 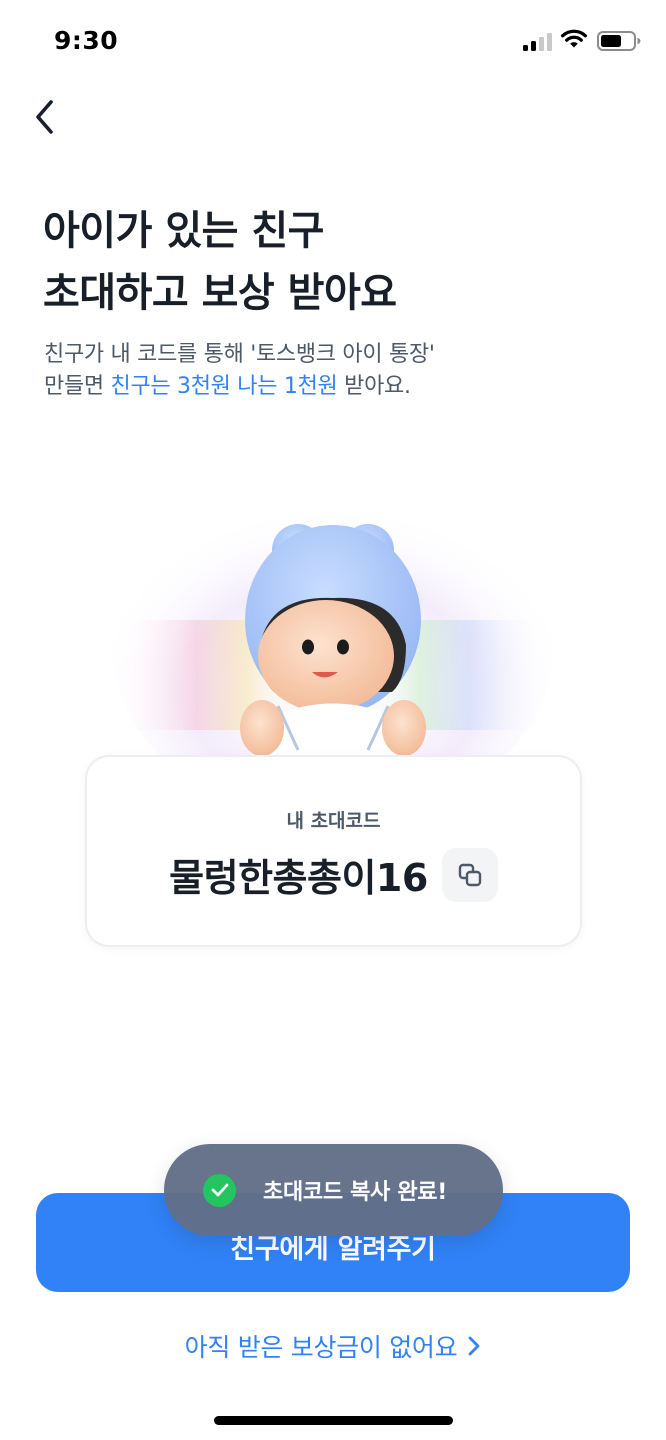 I want to click on toast-message: 초대코드 복사 완료!, so click(x=355, y=1192).